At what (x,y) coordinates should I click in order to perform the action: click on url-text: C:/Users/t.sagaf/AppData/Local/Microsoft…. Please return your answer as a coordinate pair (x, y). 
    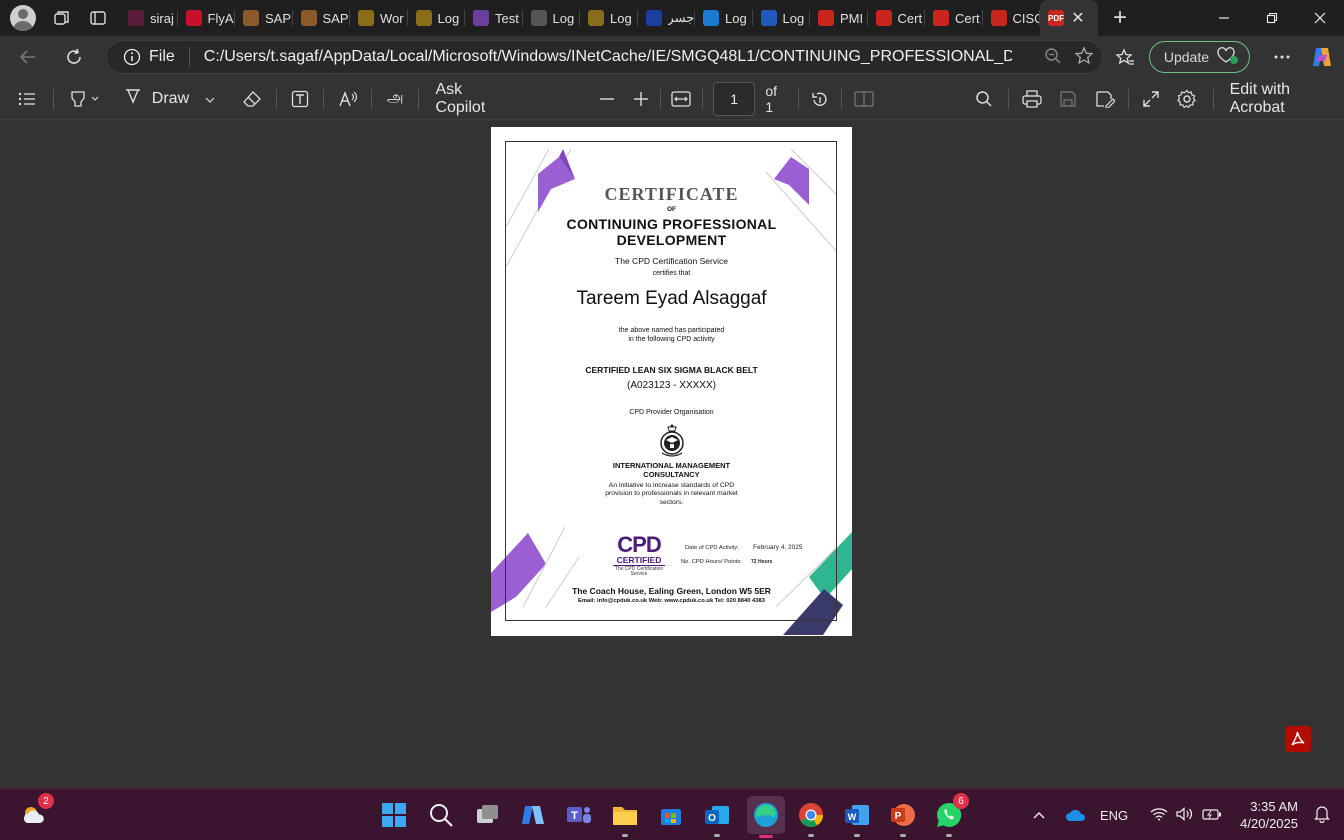
    Looking at the image, I should click on (608, 57).